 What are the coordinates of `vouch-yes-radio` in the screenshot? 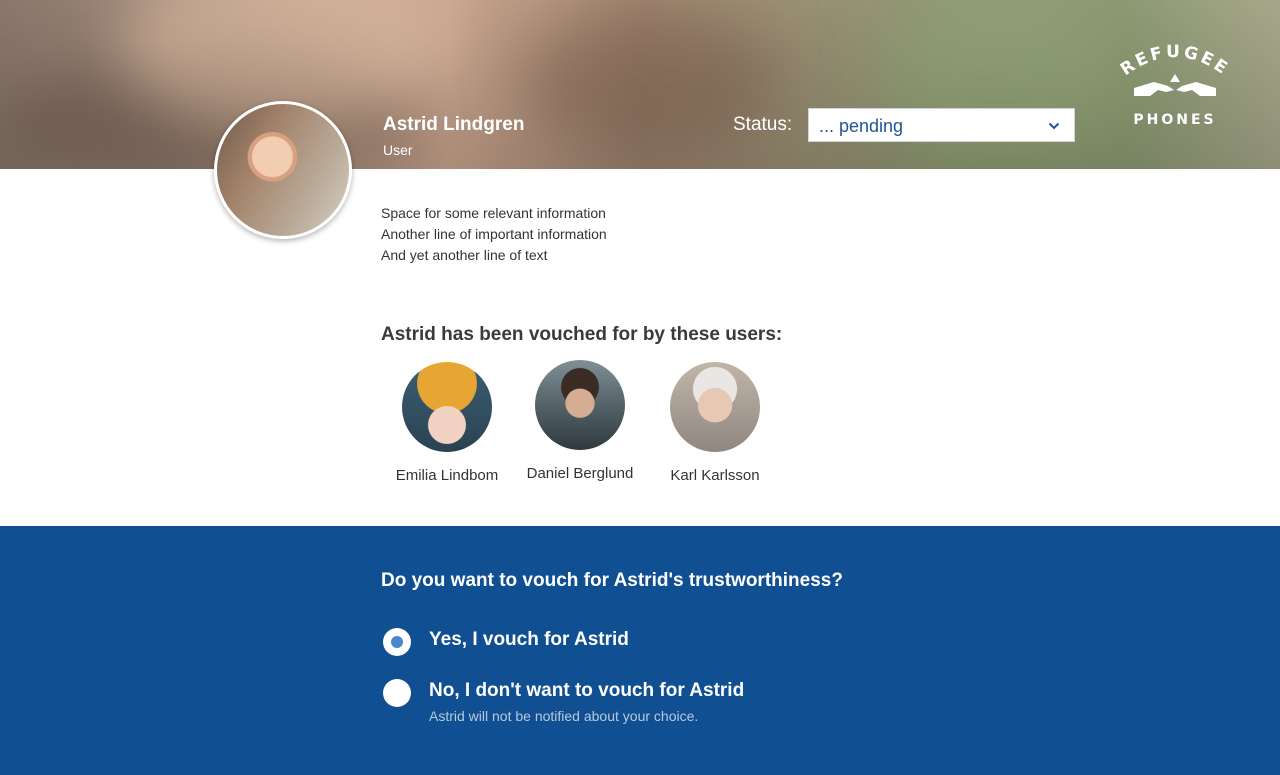 It's located at (397, 642).